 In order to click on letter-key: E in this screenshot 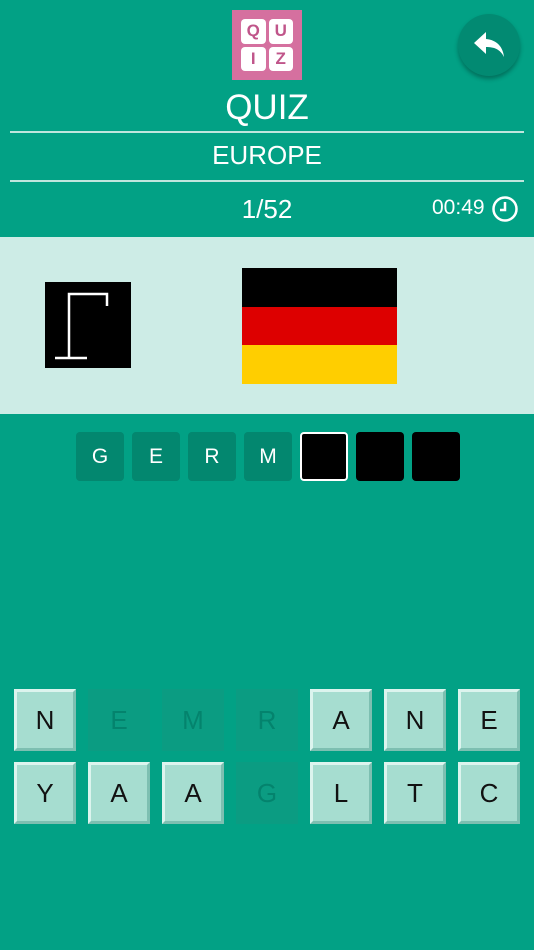, I will do `click(489, 720)`.